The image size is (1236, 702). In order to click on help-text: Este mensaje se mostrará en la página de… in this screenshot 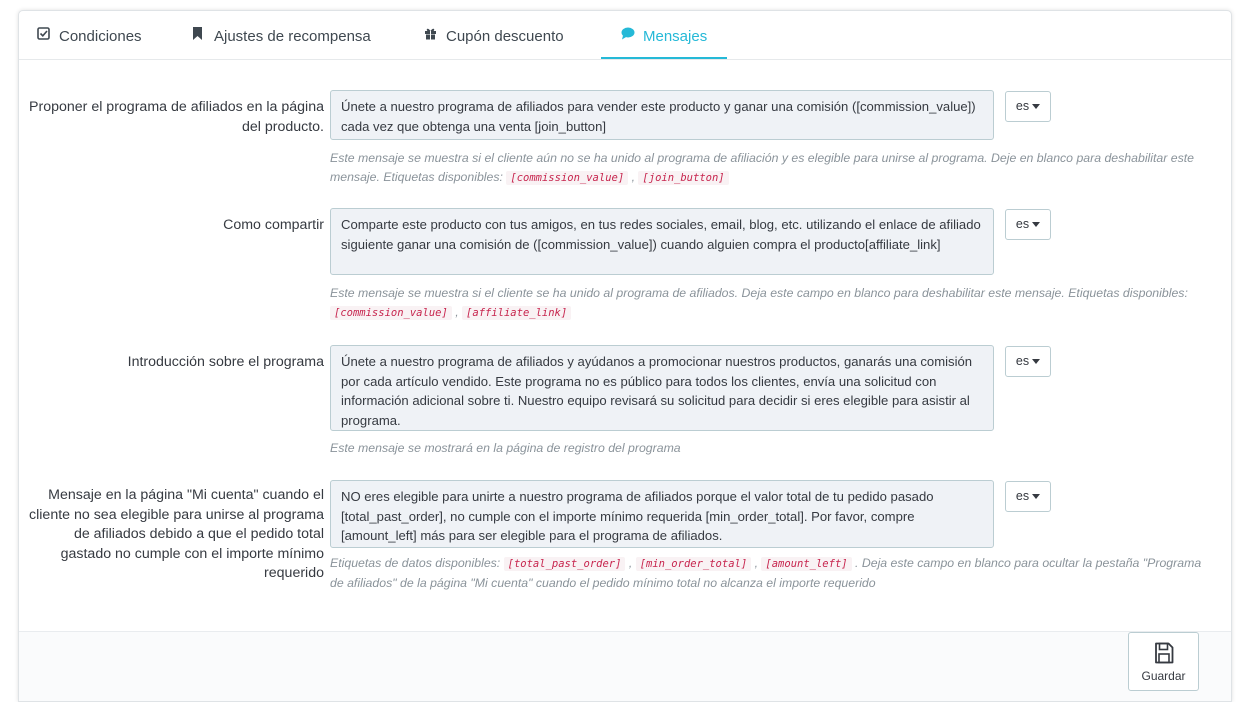, I will do `click(770, 448)`.